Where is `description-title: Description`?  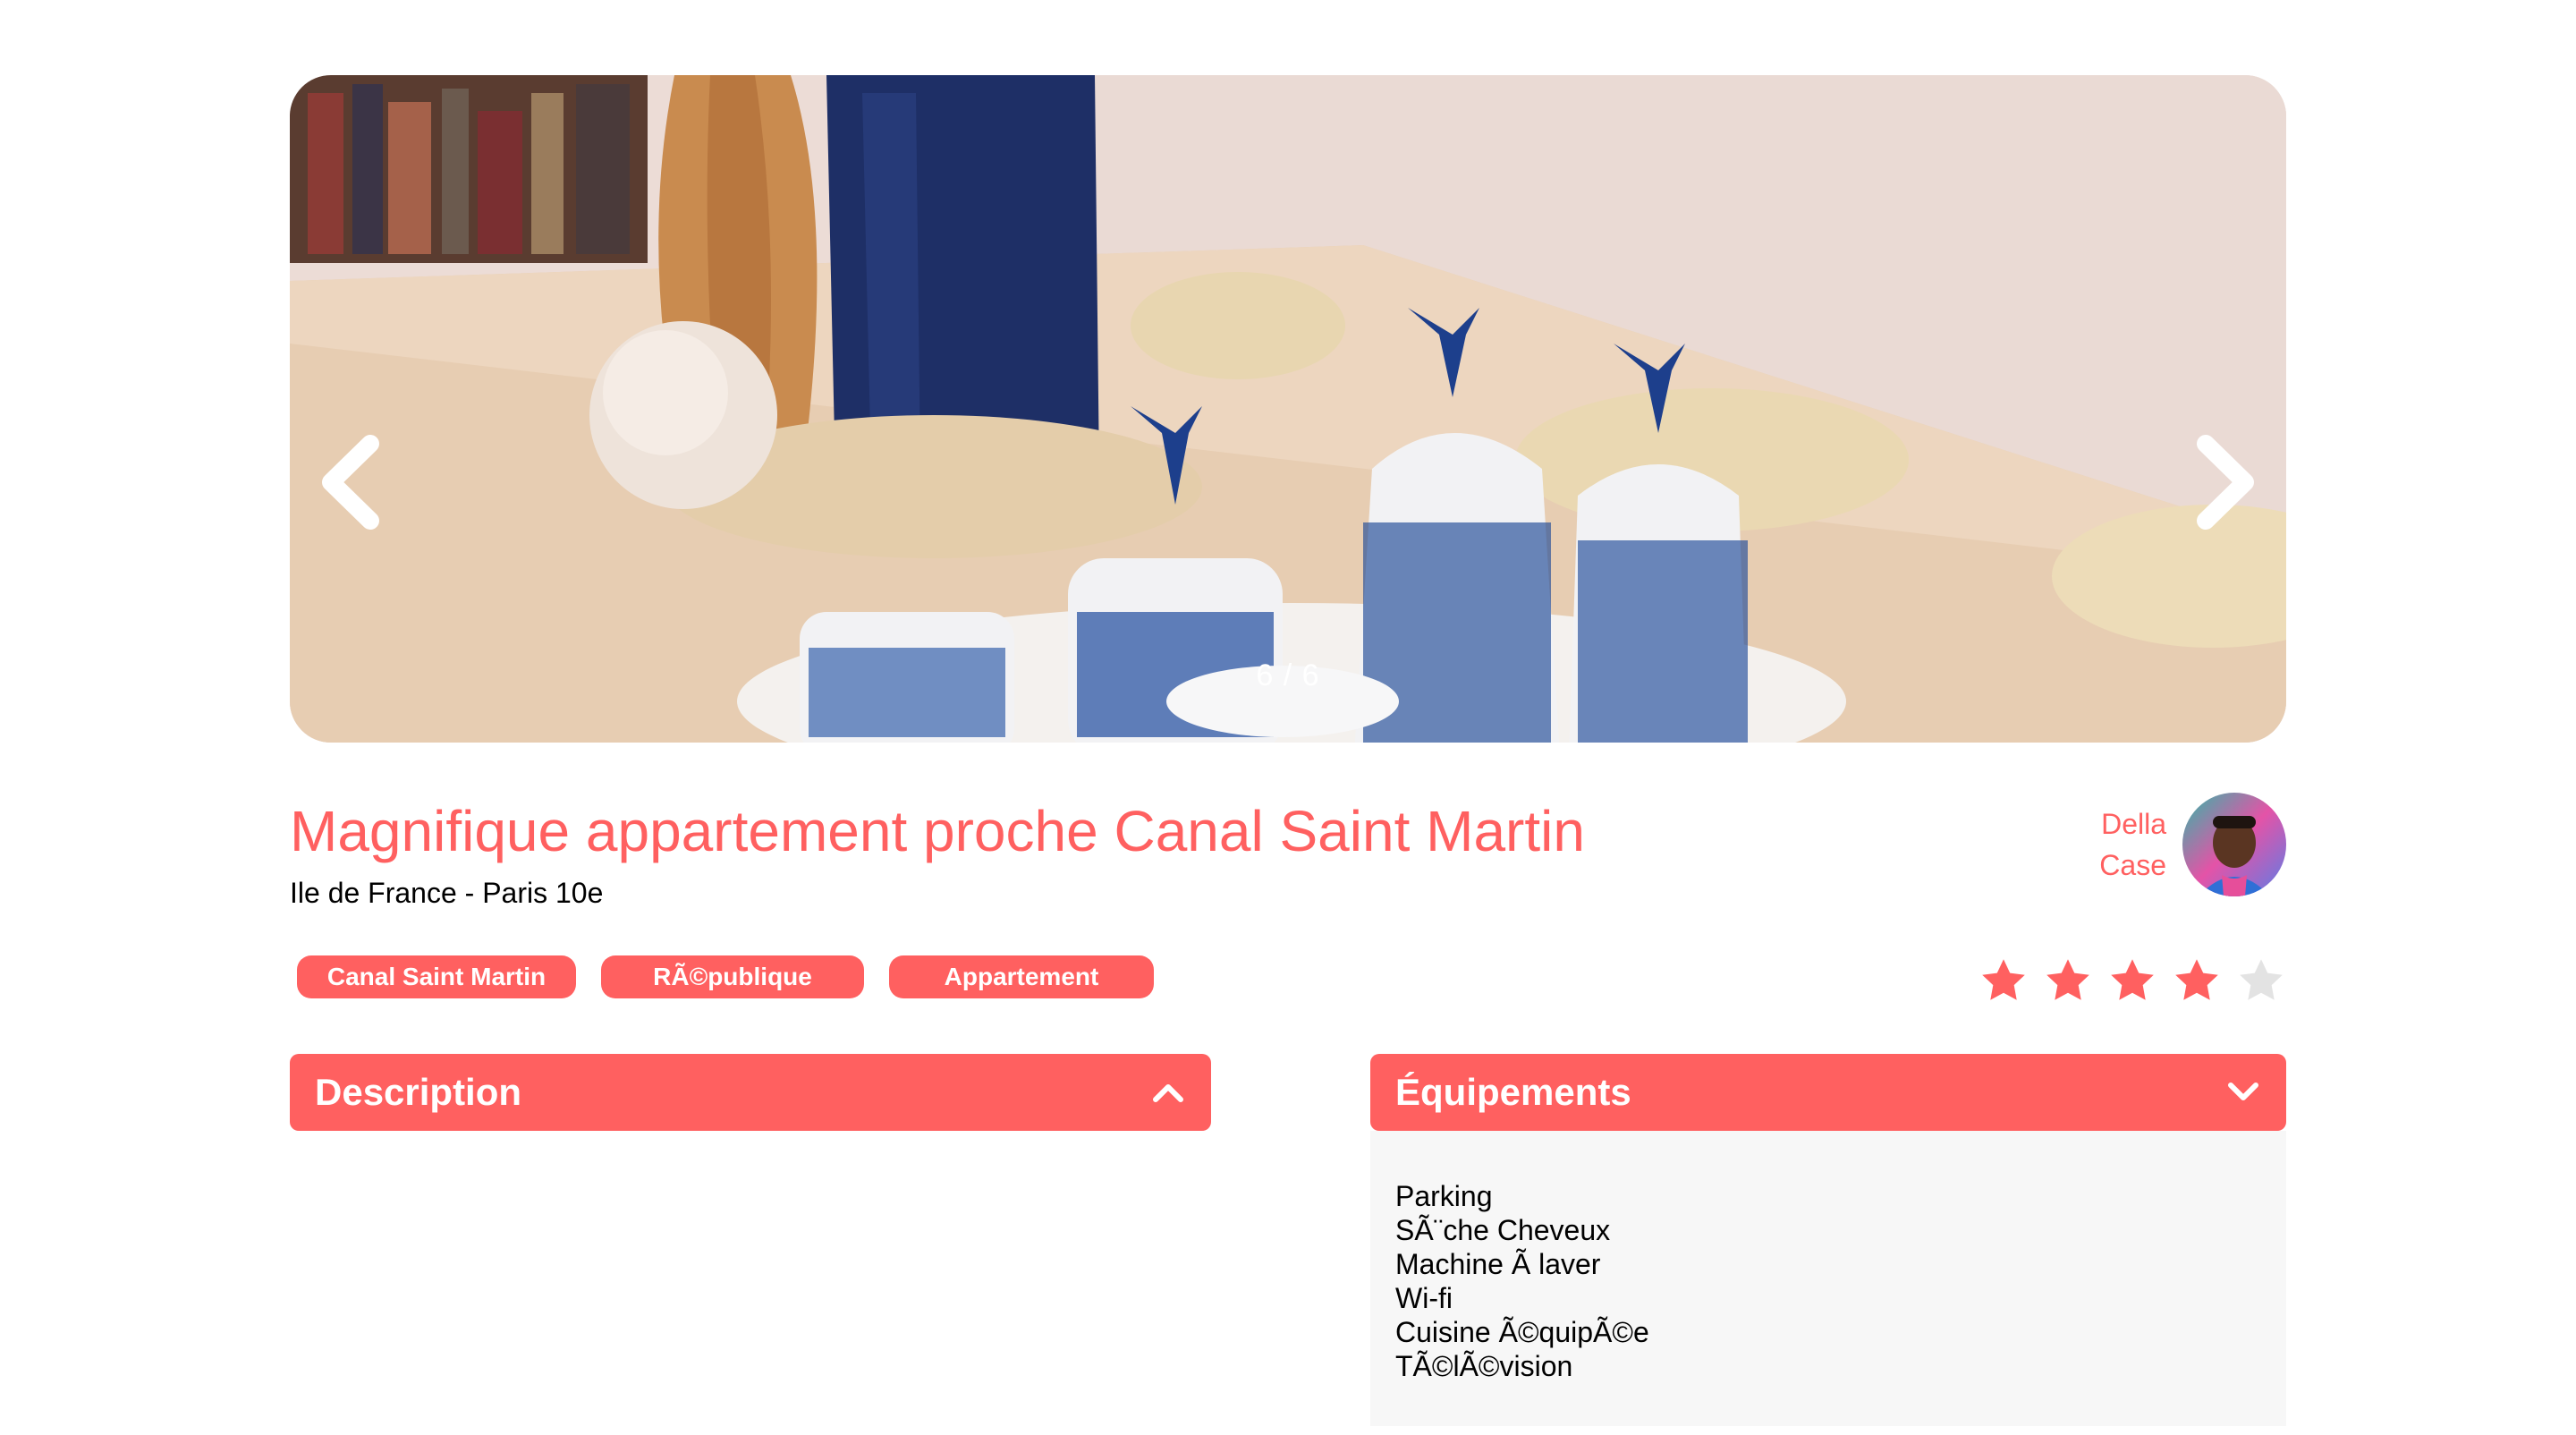 description-title: Description is located at coordinates (418, 1092).